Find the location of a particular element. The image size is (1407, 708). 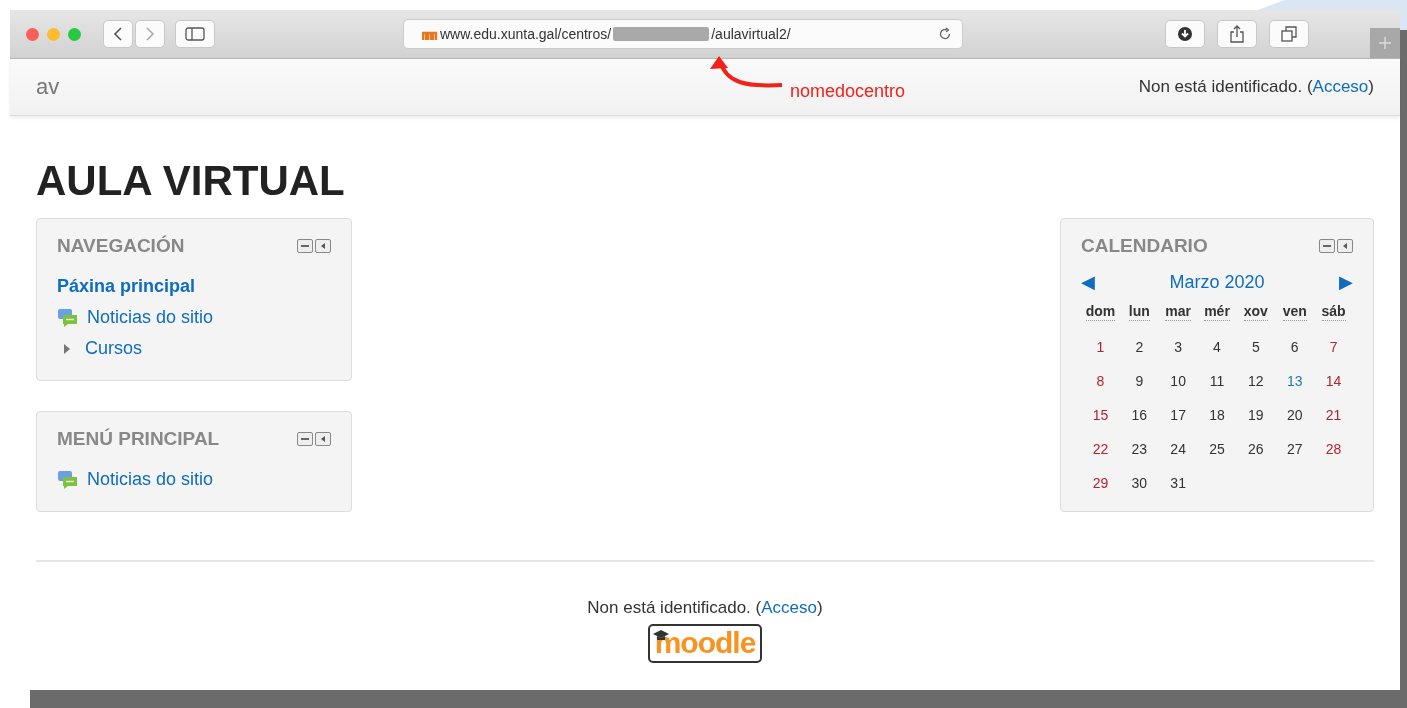

calendar-day: 17 is located at coordinates (1178, 415).